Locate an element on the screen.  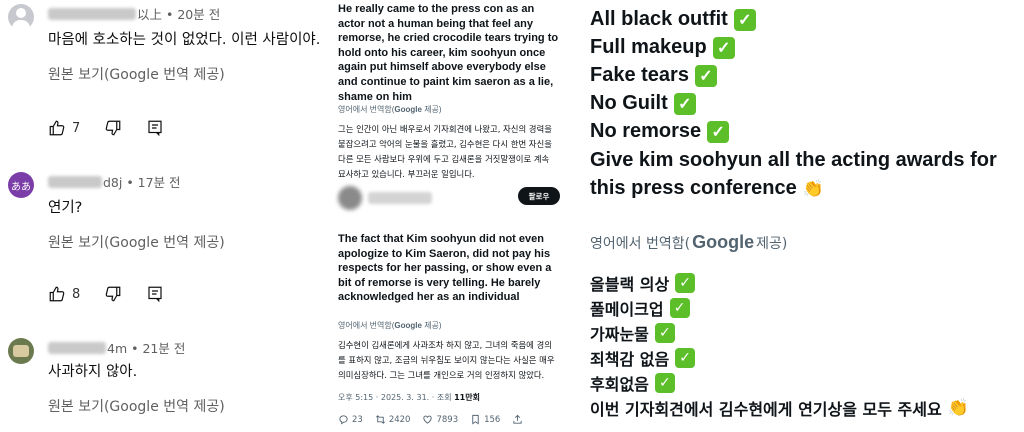
checklist-item: Fake tears ✓ is located at coordinates (653, 75).